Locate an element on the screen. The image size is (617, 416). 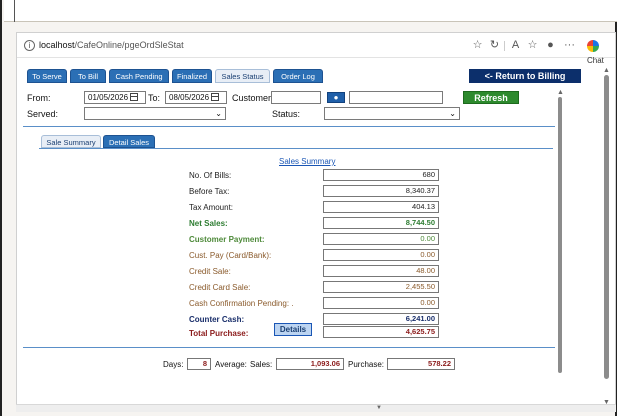
refresh-button: Refresh is located at coordinates (491, 97).